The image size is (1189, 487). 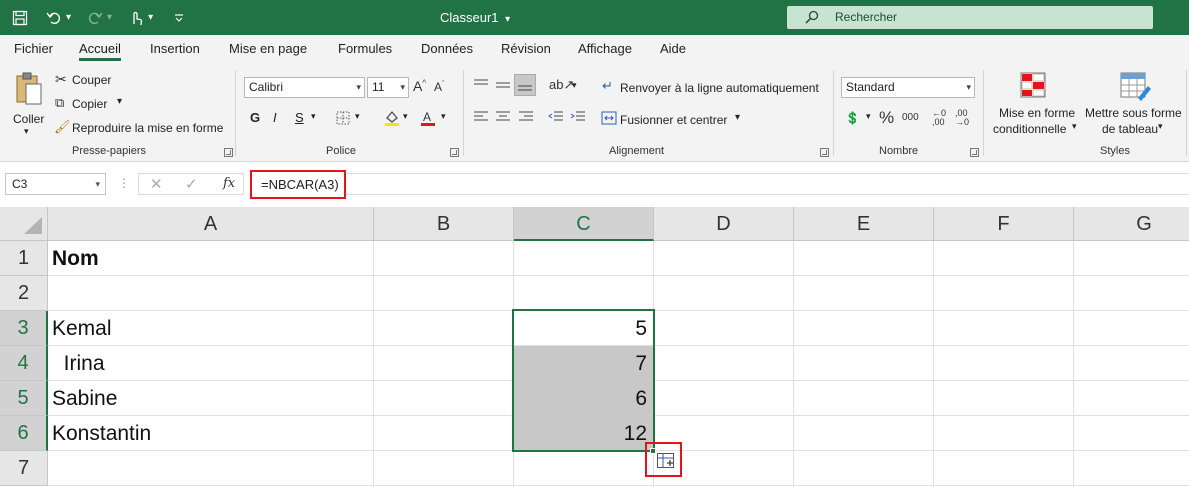 I want to click on font-size-select: 11 ▾, so click(x=388, y=87).